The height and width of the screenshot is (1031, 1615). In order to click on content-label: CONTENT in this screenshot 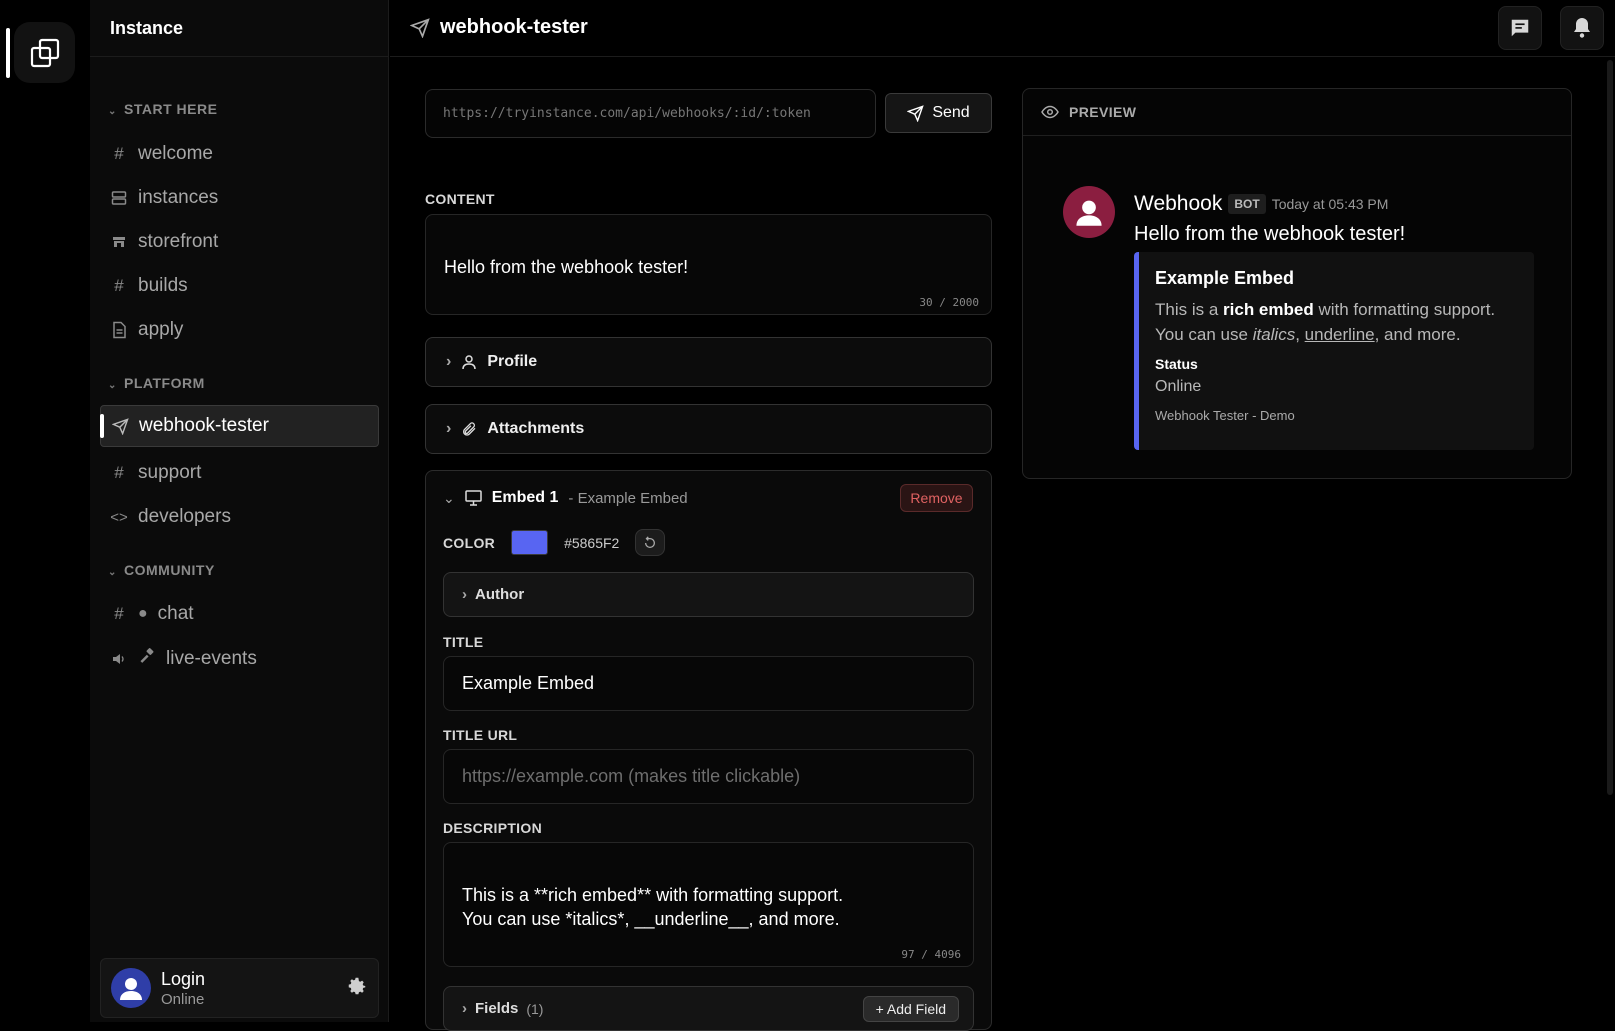, I will do `click(460, 199)`.